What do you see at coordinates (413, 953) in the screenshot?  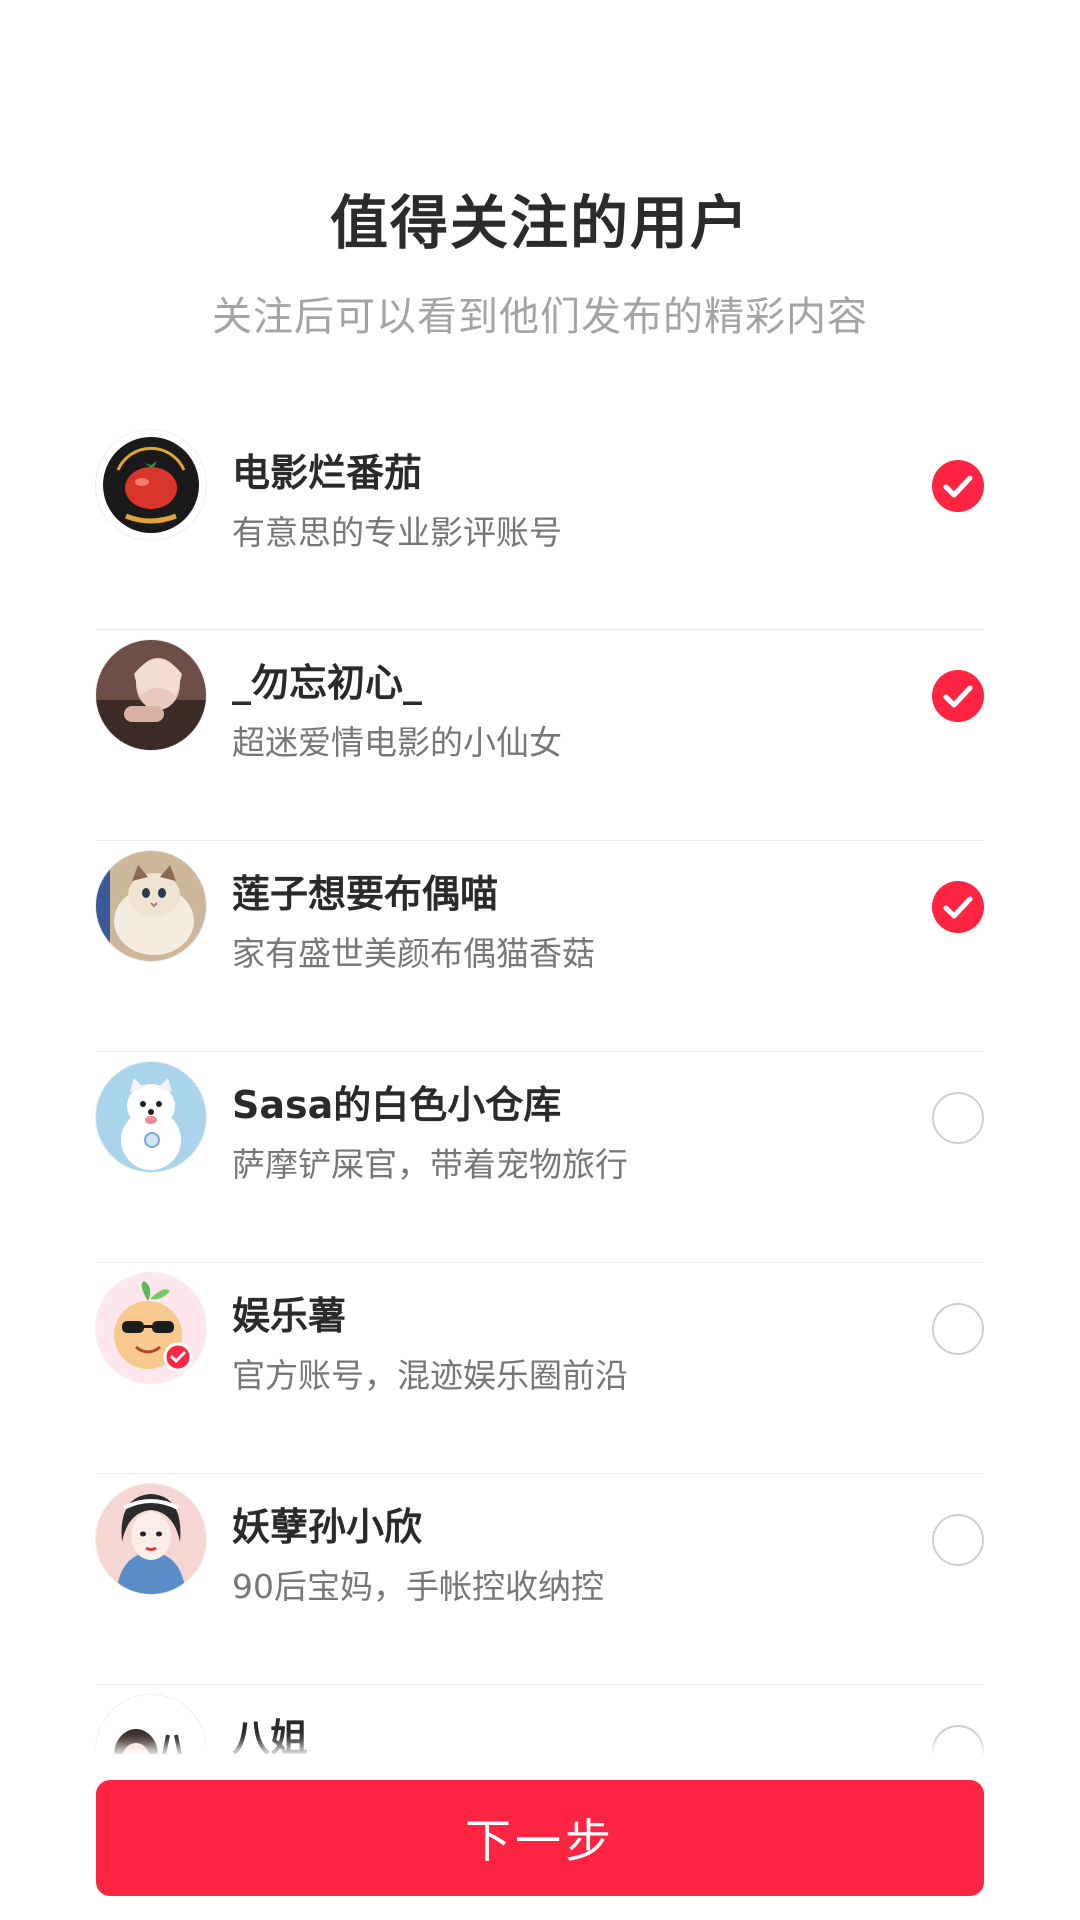 I see `user-description: 家有盛世美颜布偶猫香菇` at bounding box center [413, 953].